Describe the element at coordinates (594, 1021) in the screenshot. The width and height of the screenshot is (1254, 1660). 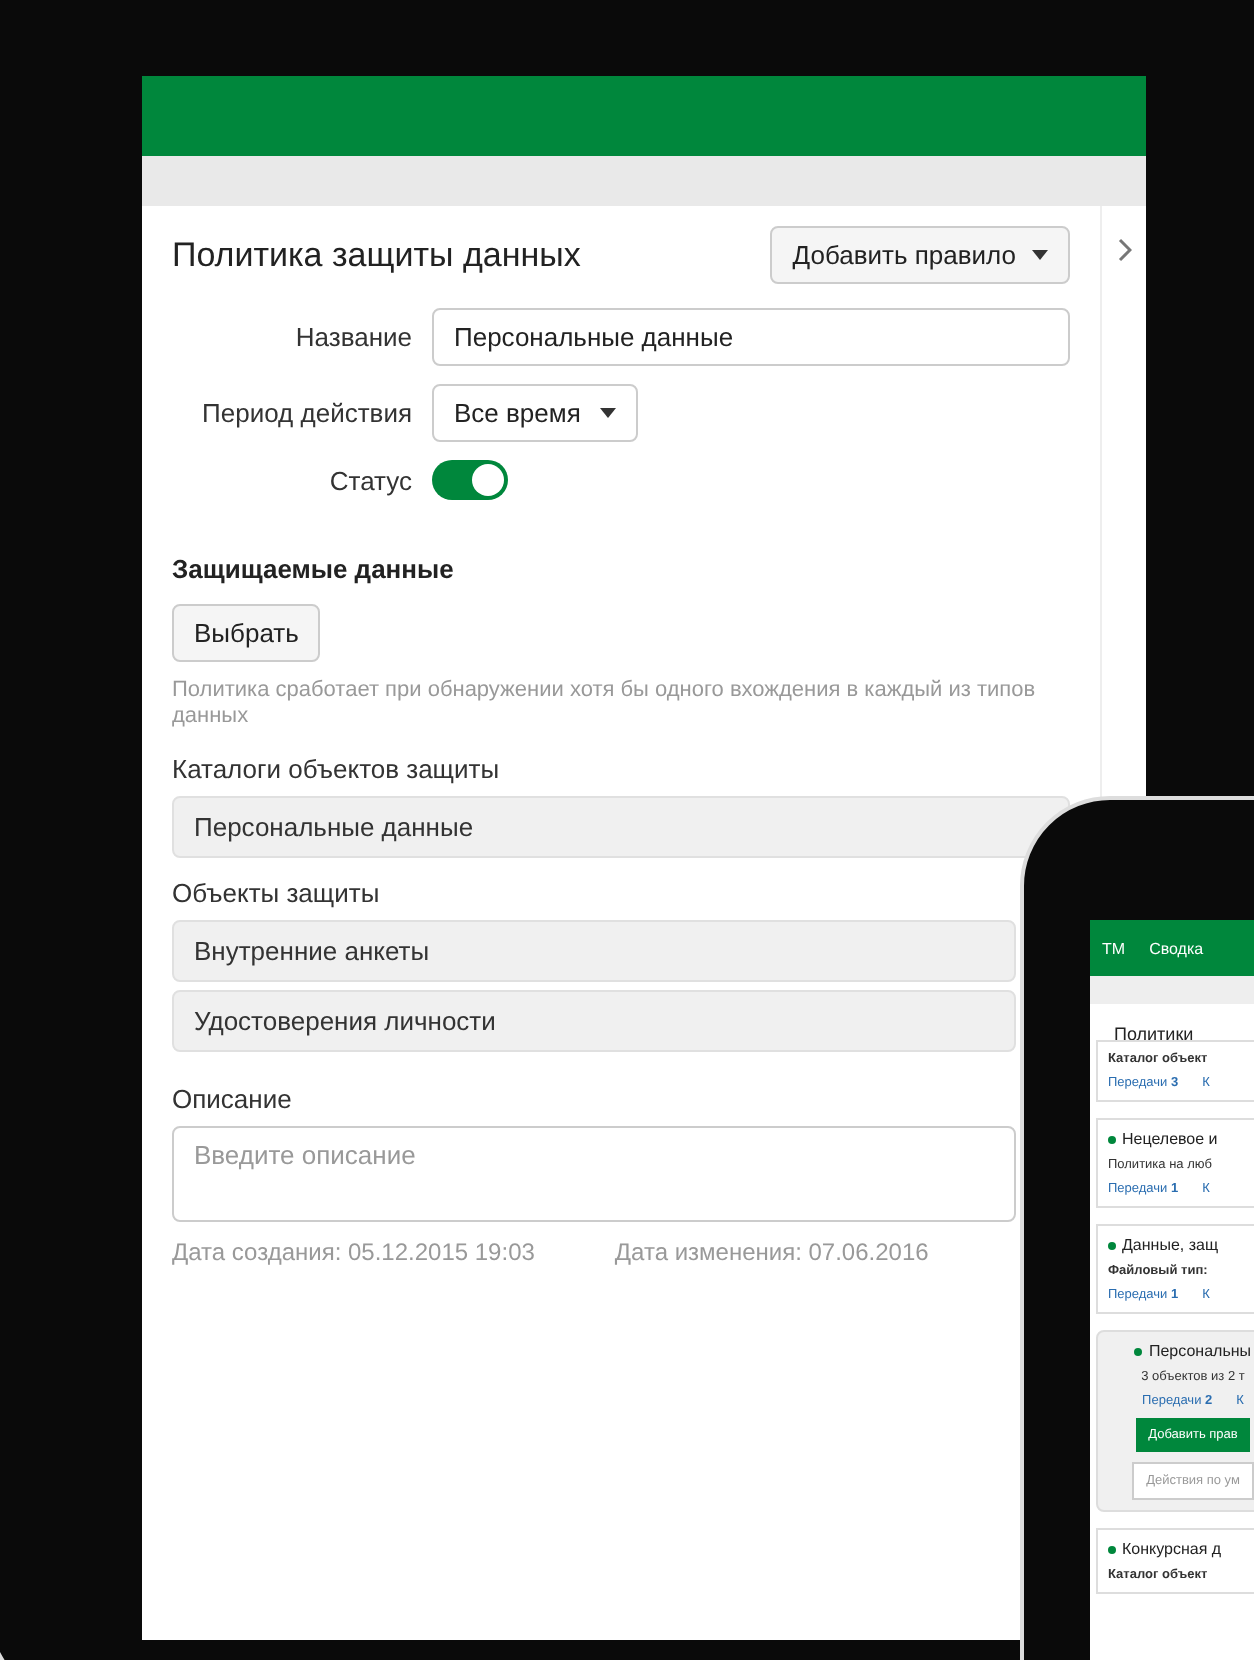
I see `list-item: Удостоверения личности` at that location.